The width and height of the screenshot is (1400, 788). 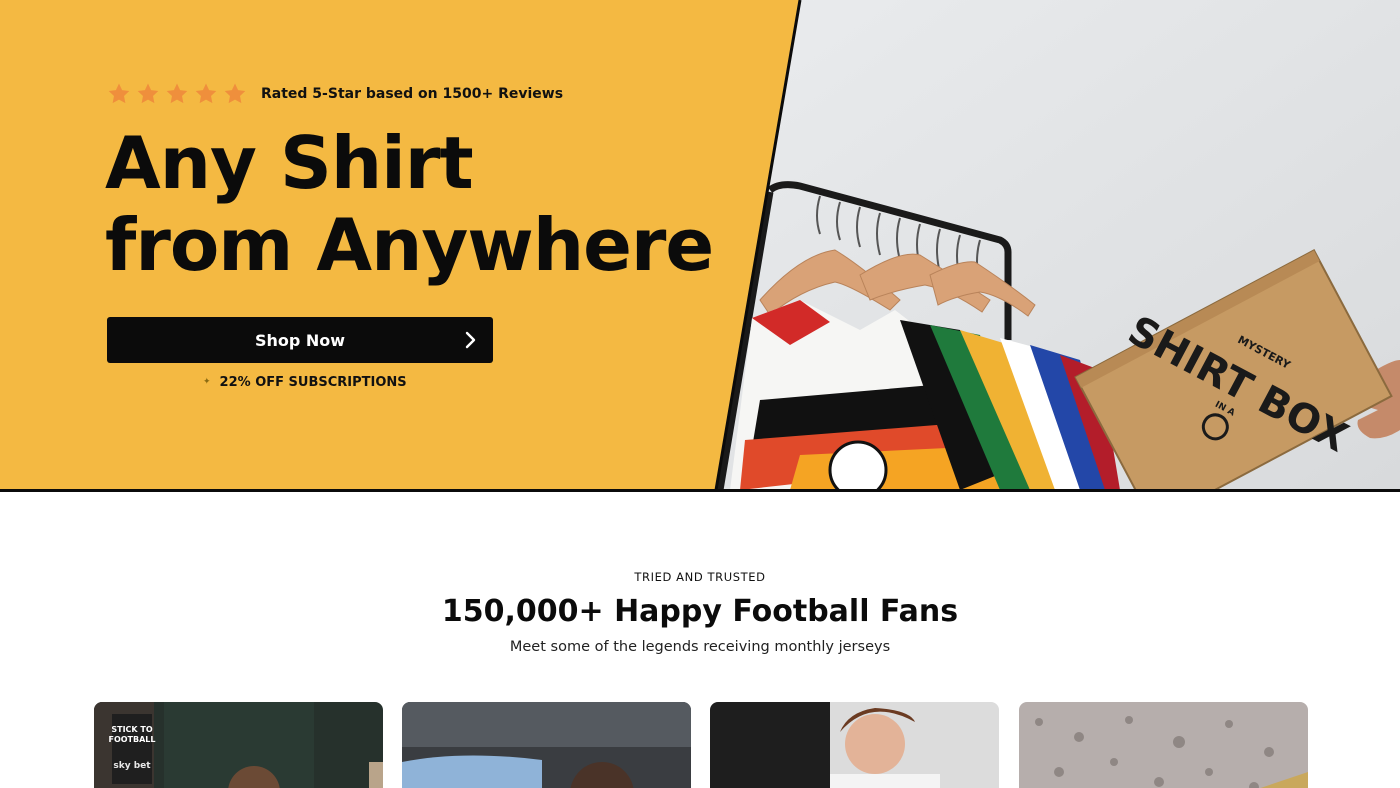 I want to click on shop-now-label: Shop Now, so click(x=300, y=340).